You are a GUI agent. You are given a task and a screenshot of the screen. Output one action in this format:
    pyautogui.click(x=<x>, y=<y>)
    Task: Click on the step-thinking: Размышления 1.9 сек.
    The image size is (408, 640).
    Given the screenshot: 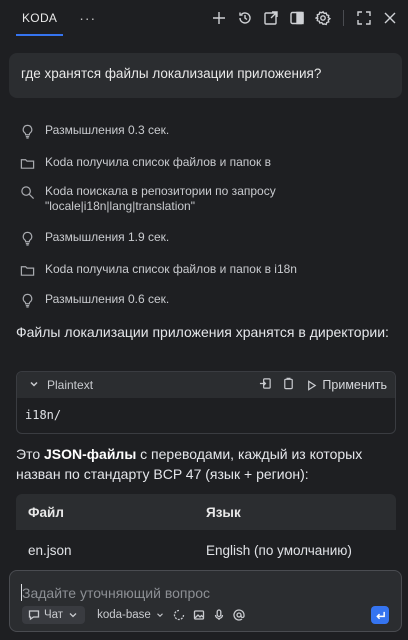 What is the action you would take?
    pyautogui.click(x=94, y=238)
    